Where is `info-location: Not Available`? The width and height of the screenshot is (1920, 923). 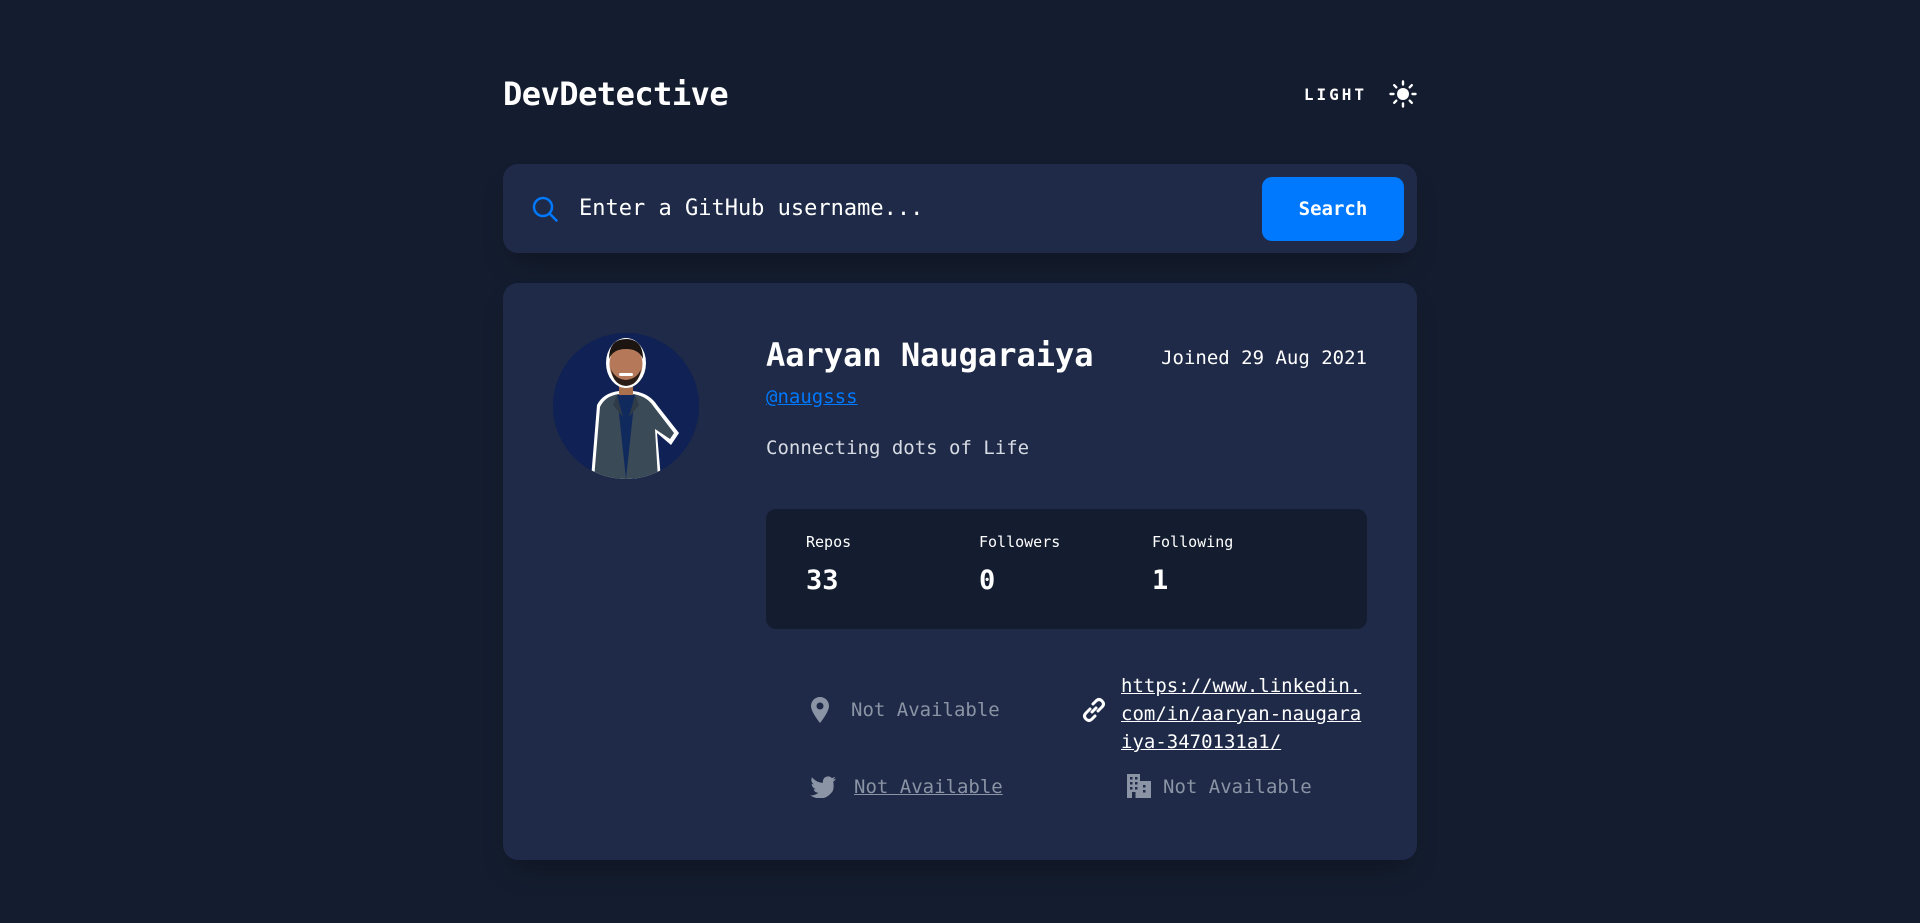 info-location: Not Available is located at coordinates (905, 710).